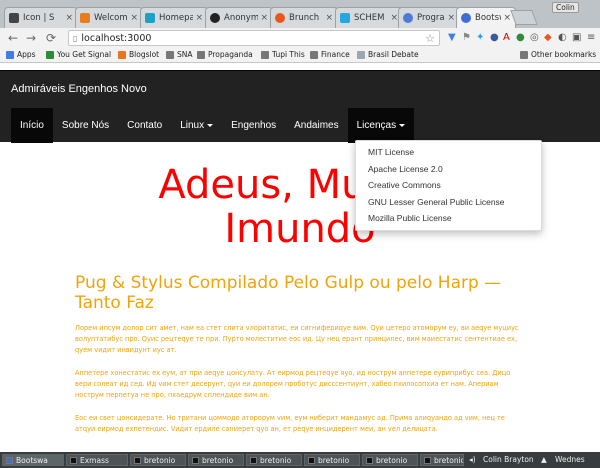 The width and height of the screenshot is (600, 468). I want to click on clock: Wednes, so click(570, 459).